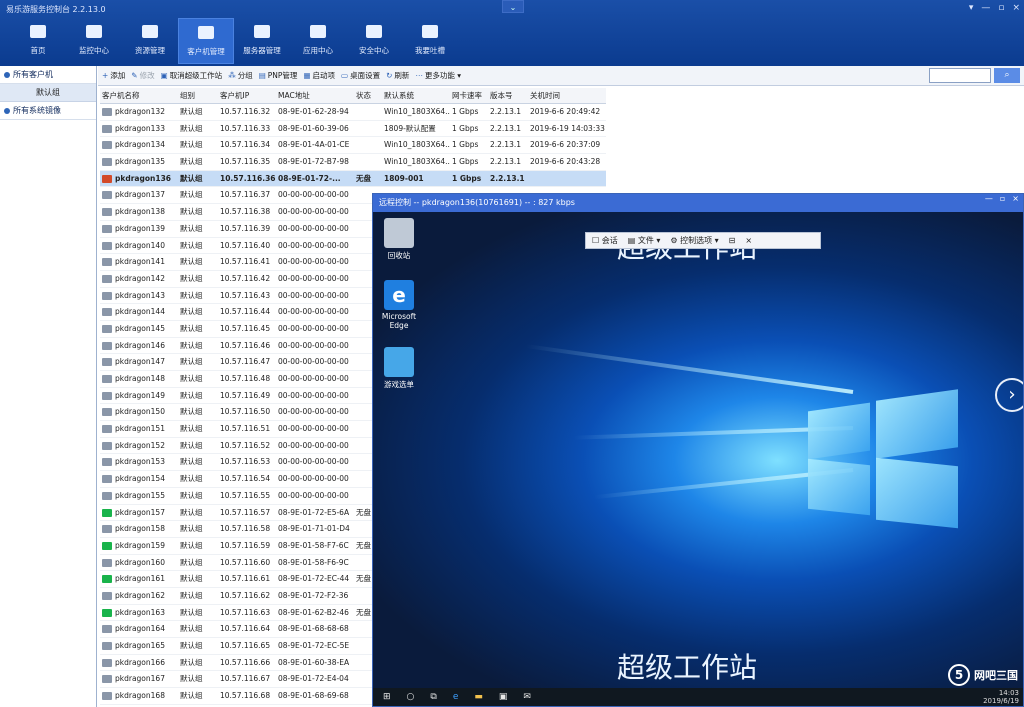 The width and height of the screenshot is (1024, 707). Describe the element at coordinates (48, 75) in the screenshot. I see `sidebar-item-all-clients: 所有客户机` at that location.